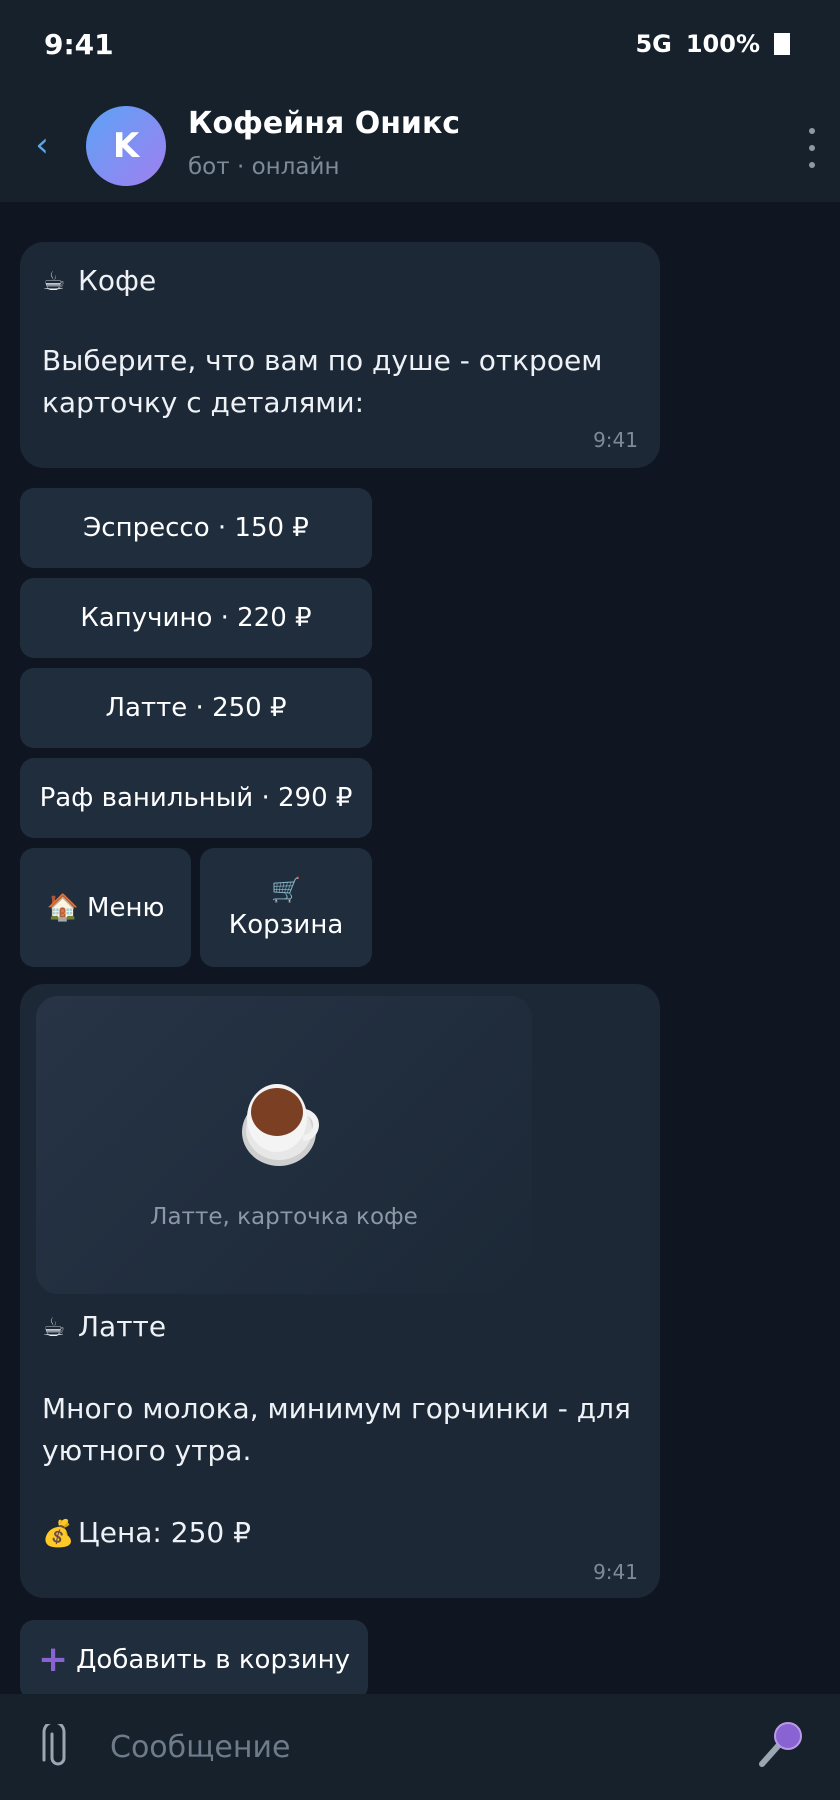 The image size is (840, 1800). I want to click on card-body-line2: уютного утра., so click(147, 1450).